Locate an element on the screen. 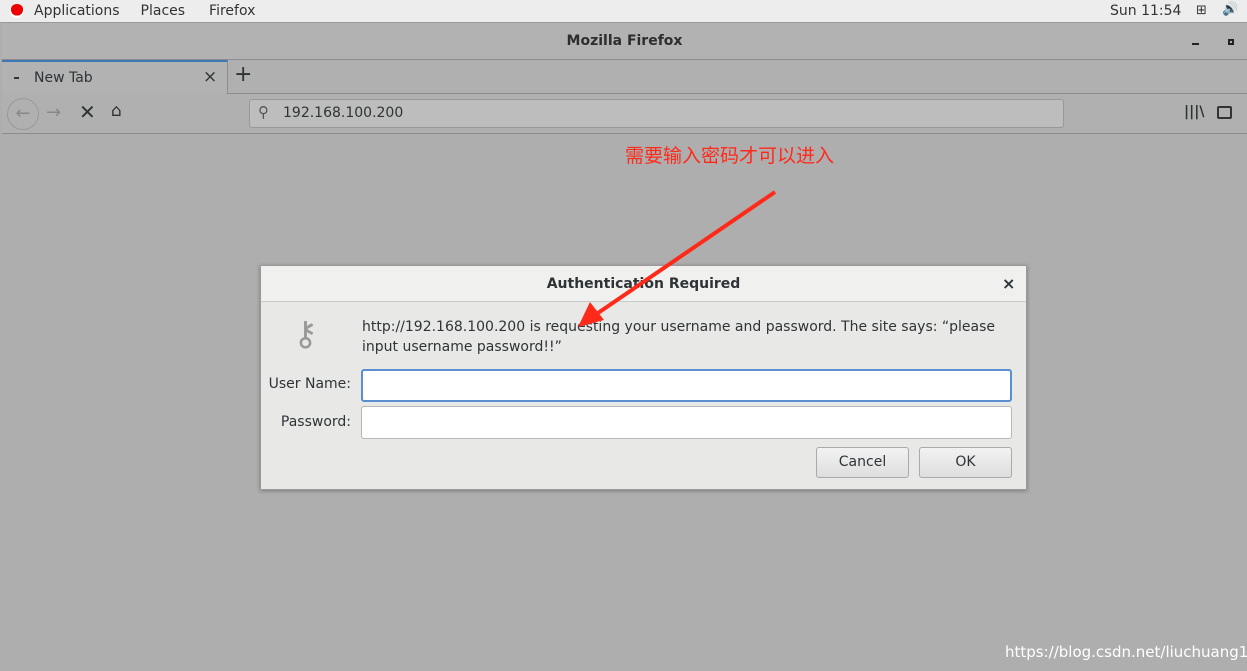 Image resolution: width=1247 pixels, height=671 pixels. watermark: https://blog.csdn.net/liuchuang11 is located at coordinates (1126, 652).